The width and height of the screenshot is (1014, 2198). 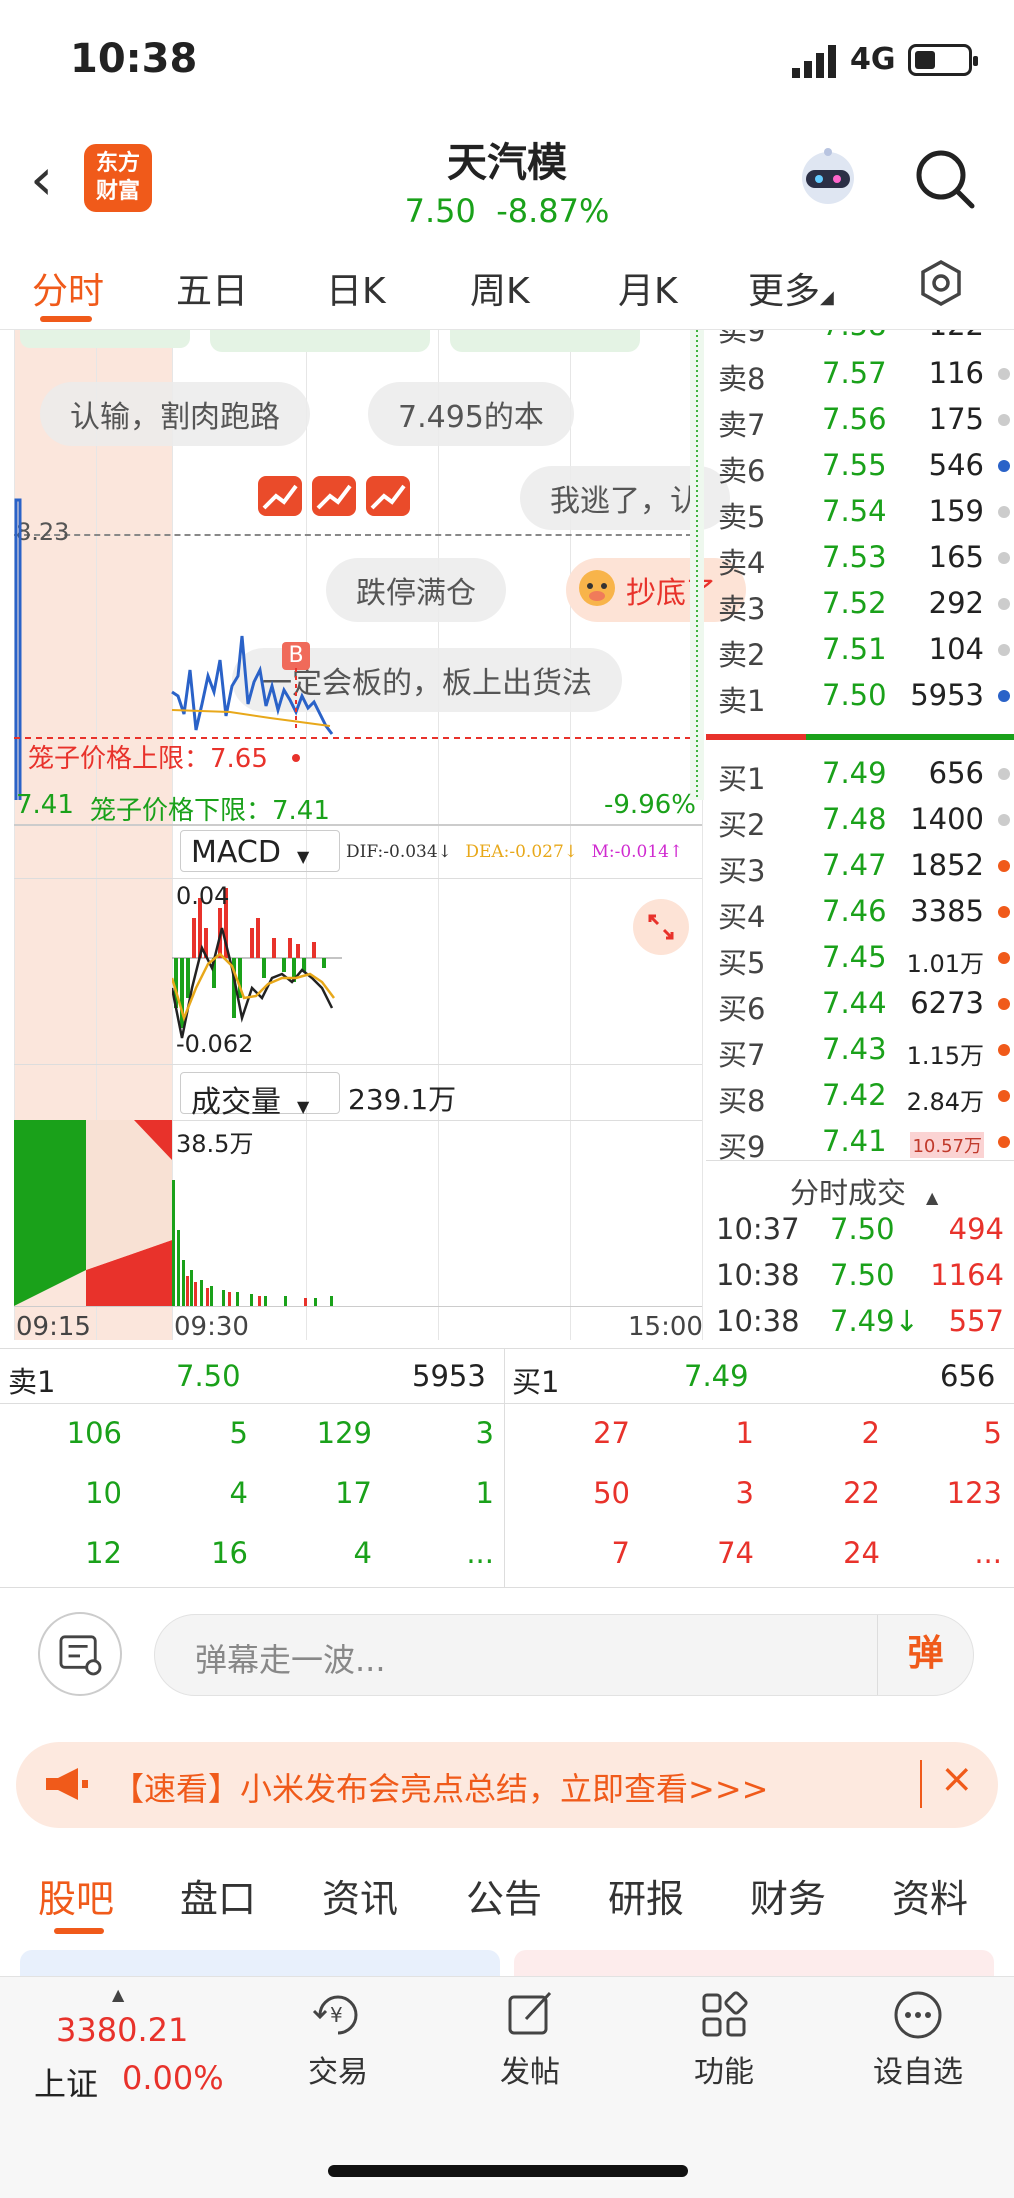 I want to click on info-tabs: 股吧 盘口 资讯 公告 研报 财务 资料, so click(x=507, y=1893).